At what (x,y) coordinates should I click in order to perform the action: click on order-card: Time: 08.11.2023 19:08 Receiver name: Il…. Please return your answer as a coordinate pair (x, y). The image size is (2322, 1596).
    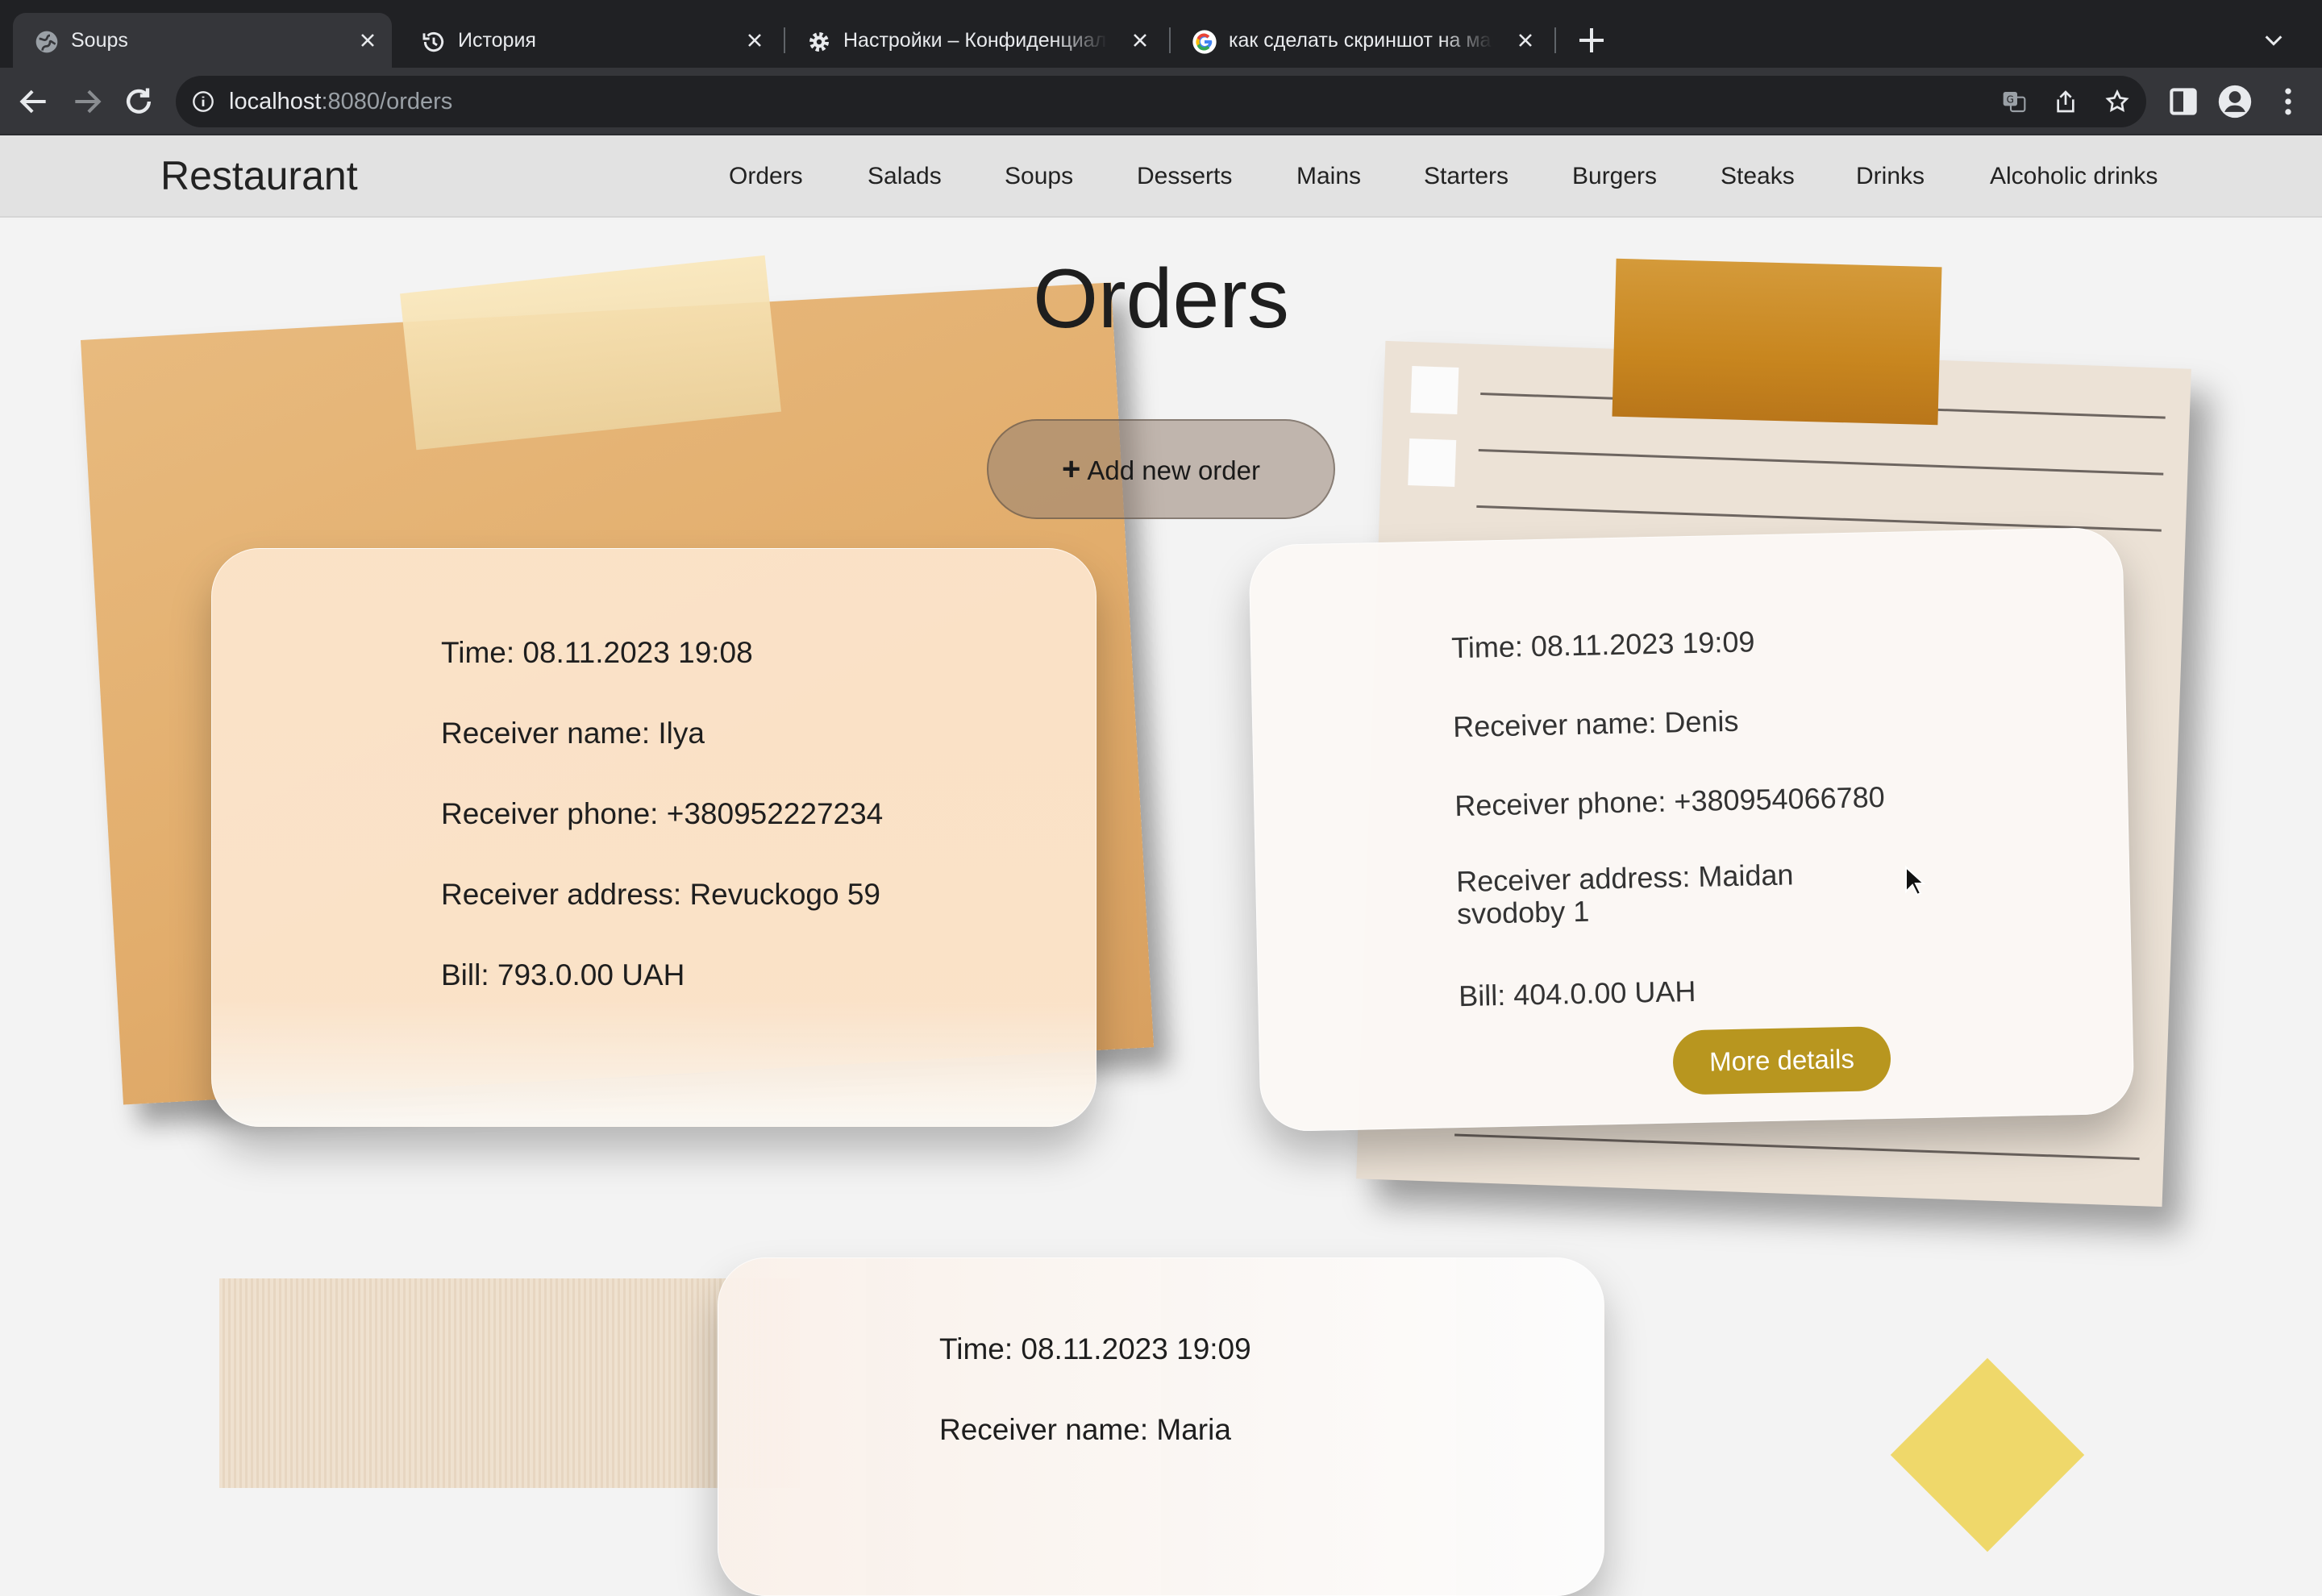
    Looking at the image, I should click on (653, 837).